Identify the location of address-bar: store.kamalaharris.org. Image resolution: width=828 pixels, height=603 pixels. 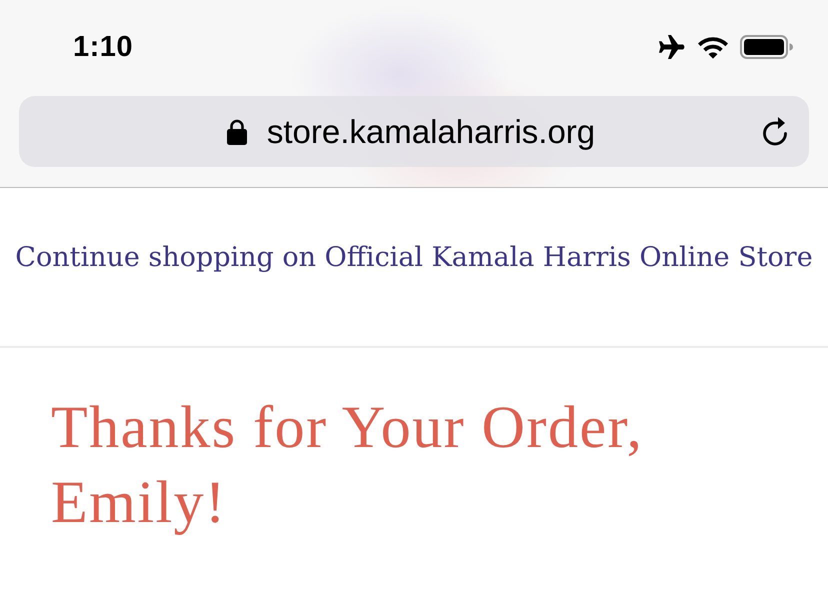
(414, 131).